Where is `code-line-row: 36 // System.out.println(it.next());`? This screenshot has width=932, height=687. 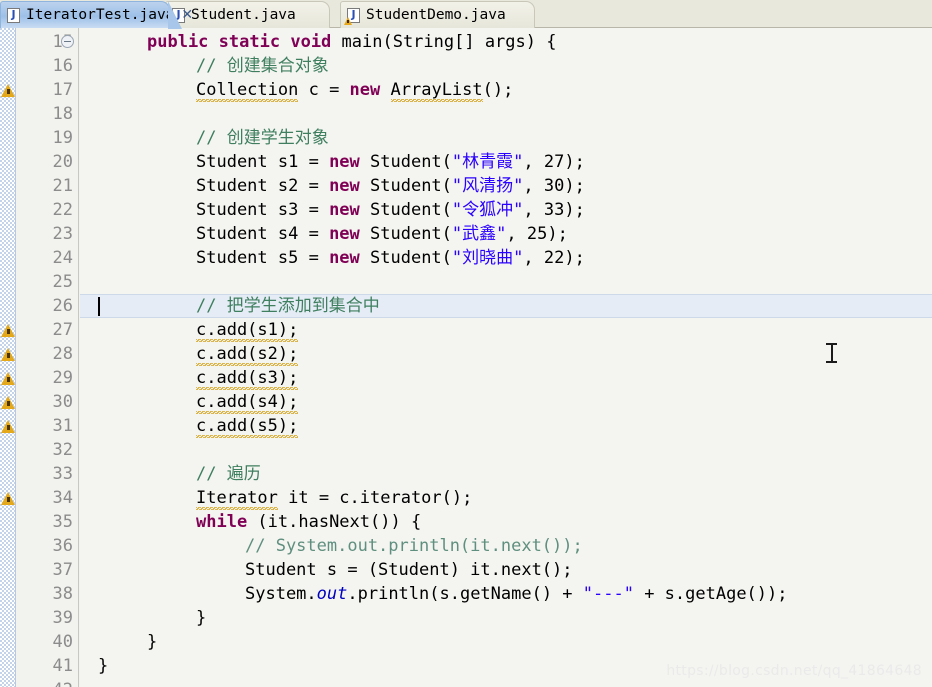
code-line-row: 36 // System.out.println(it.next()); is located at coordinates (466, 546).